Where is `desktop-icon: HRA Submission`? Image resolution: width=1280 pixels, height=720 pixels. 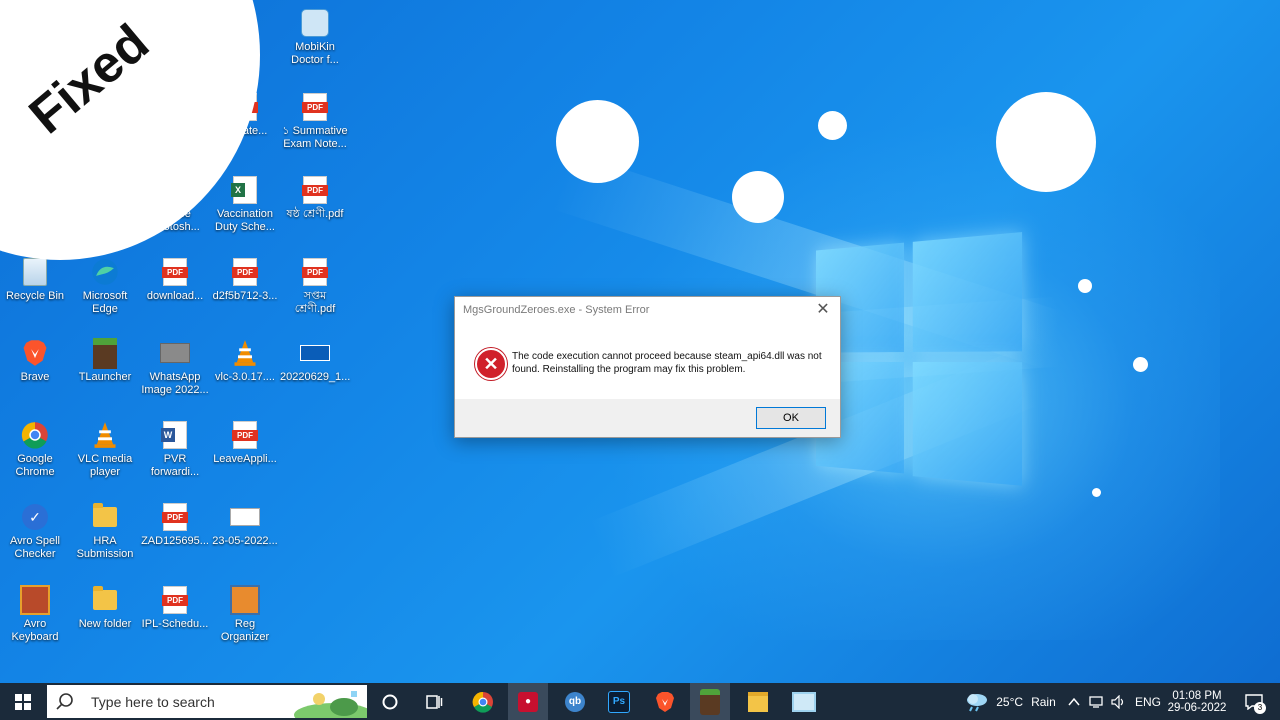
desktop-icon: HRA Submission is located at coordinates (105, 531).